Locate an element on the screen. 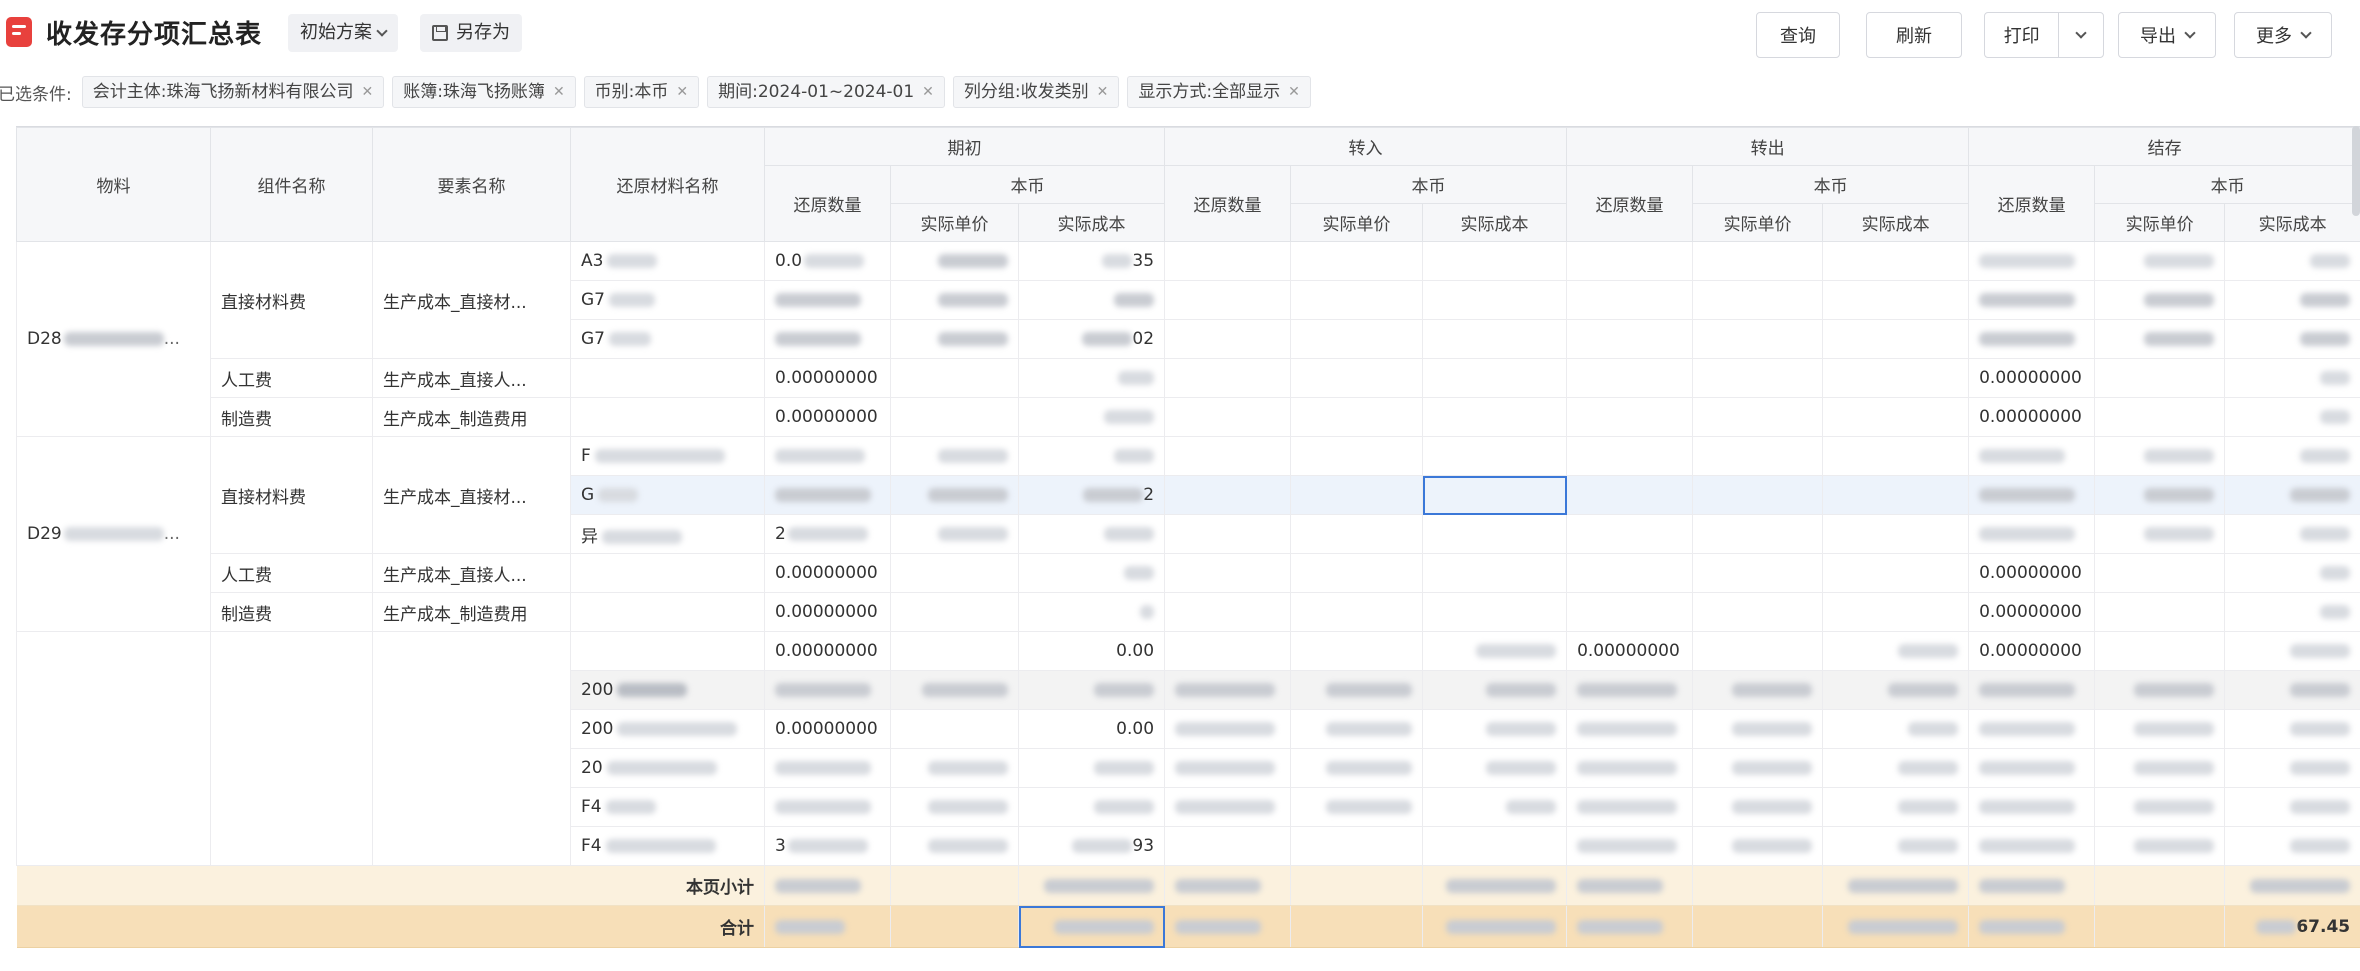  filter-chip: 会计主体:珠海飞扬新材料有限公司 ✕ is located at coordinates (233, 92).